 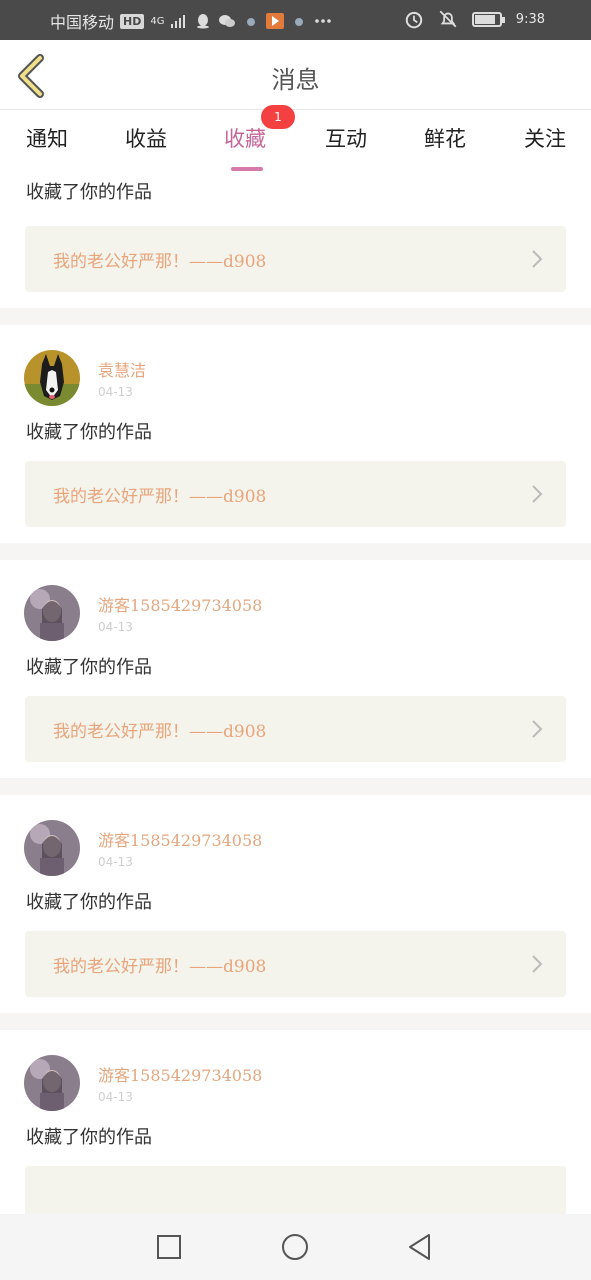 I want to click on battery-fill, so click(x=485, y=19).